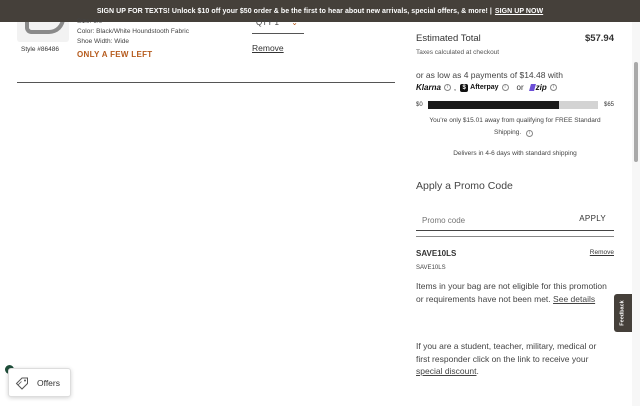  I want to click on estimated-total-value: $57.94, so click(599, 38).